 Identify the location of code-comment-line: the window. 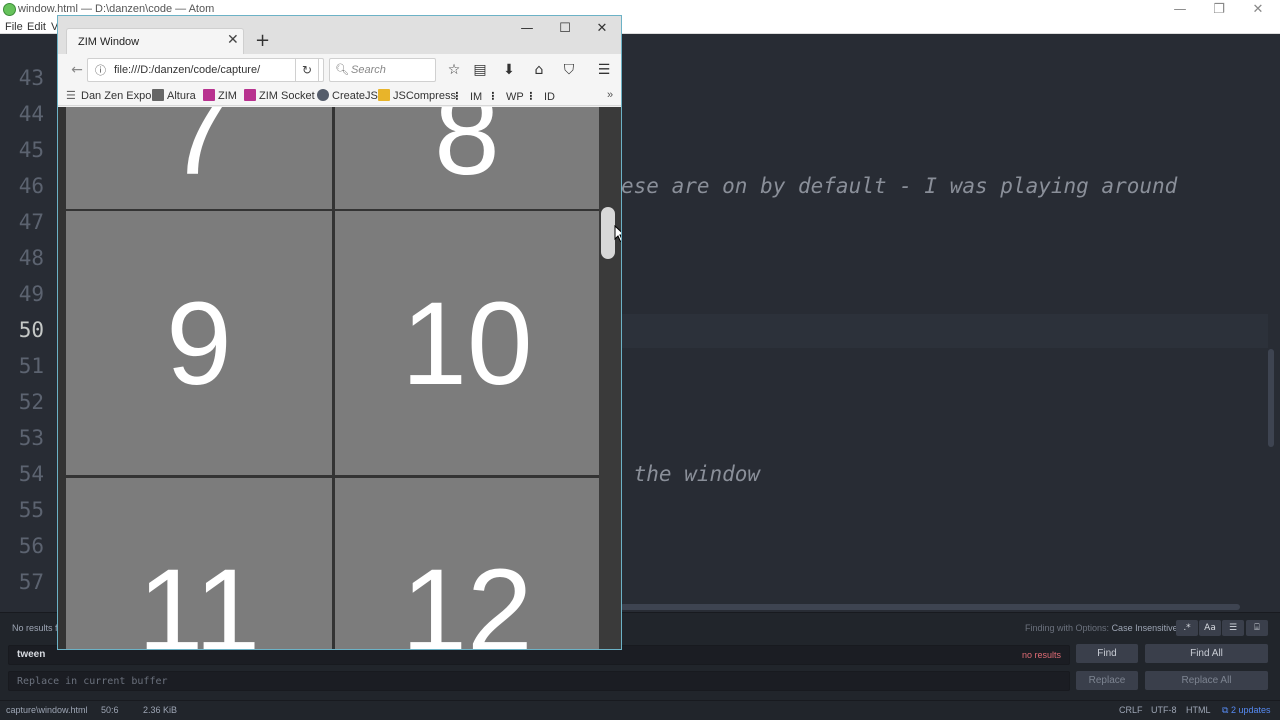
(691, 474).